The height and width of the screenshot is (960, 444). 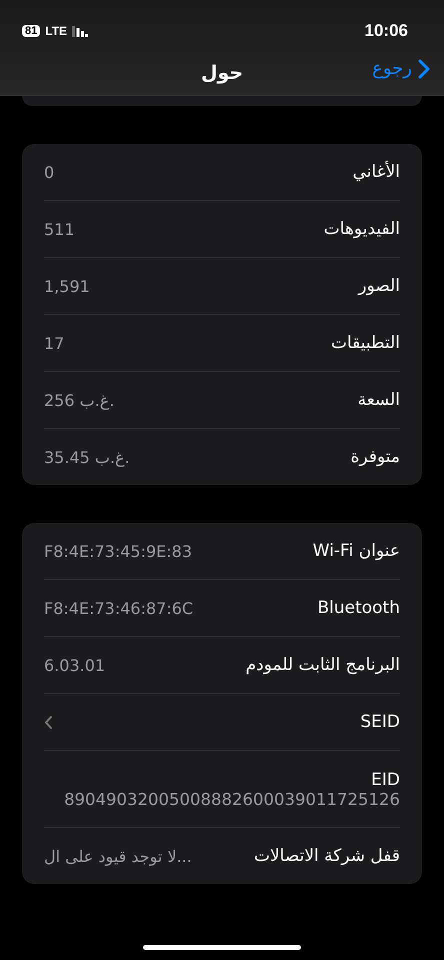 I want to click on row-label: متوفرة, so click(x=375, y=457).